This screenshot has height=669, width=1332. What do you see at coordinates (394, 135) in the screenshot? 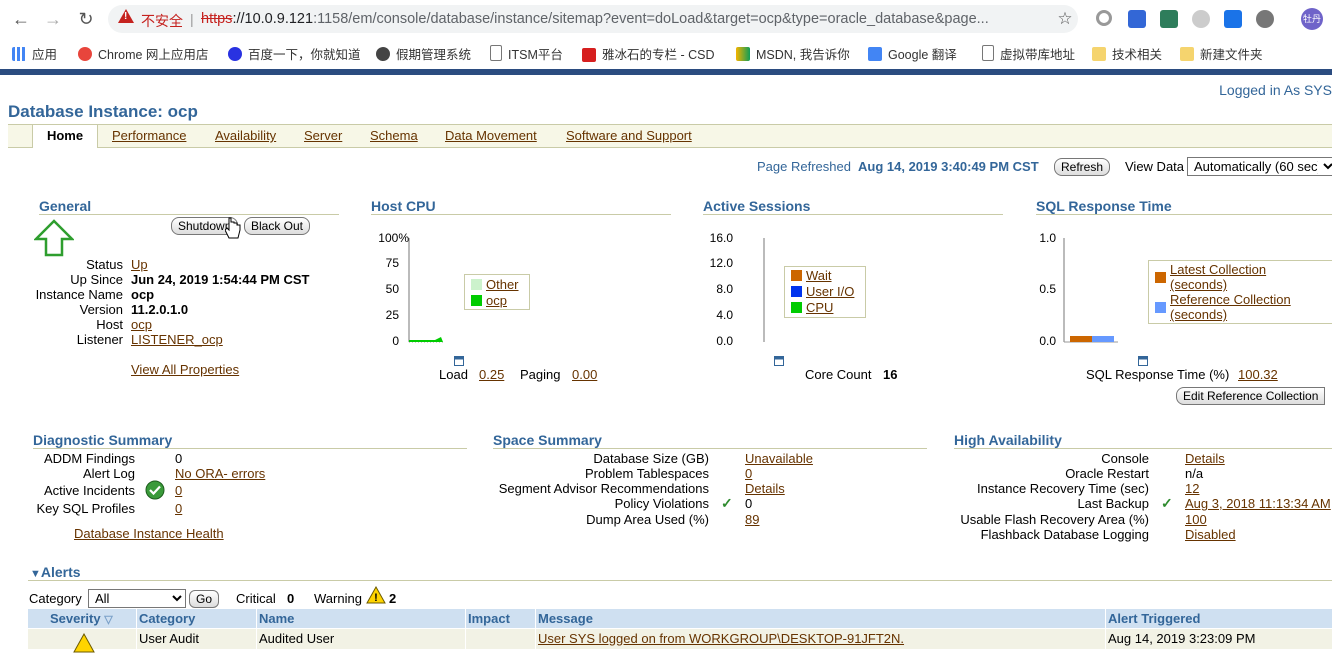
I see `tab-schema: Schema` at bounding box center [394, 135].